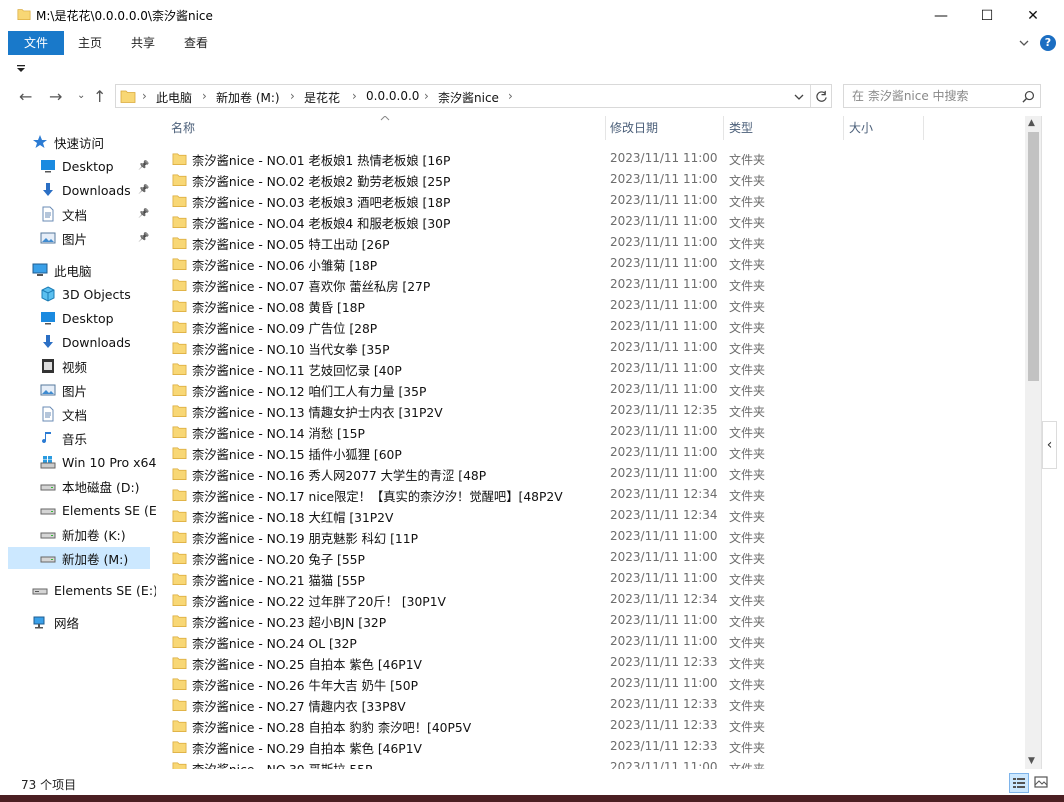 The image size is (1064, 802). I want to click on customize-toolbar-icon, so click(21, 69).